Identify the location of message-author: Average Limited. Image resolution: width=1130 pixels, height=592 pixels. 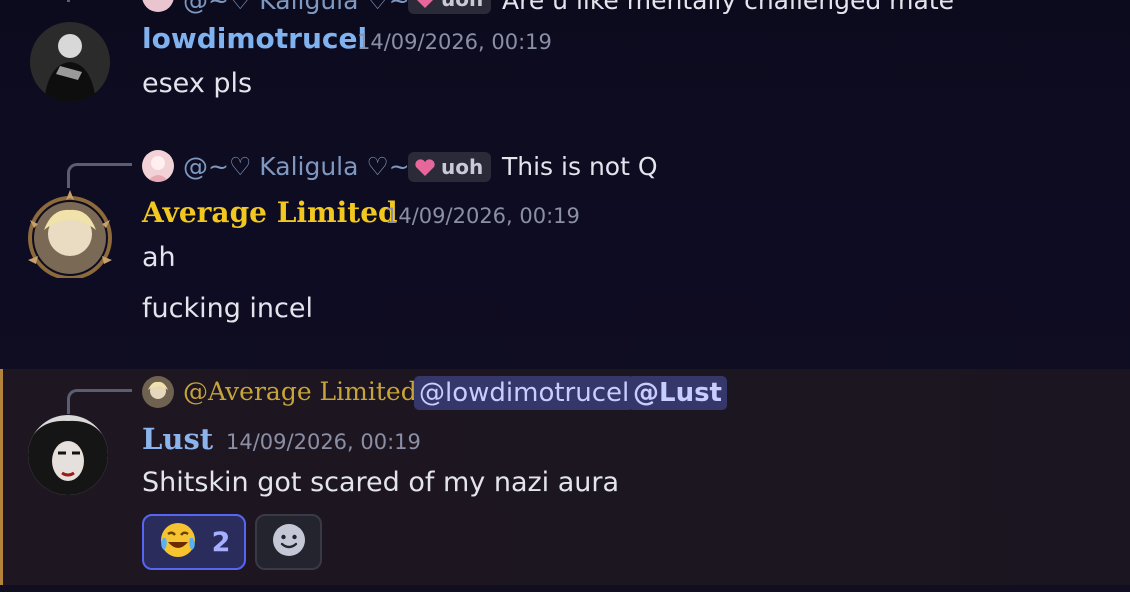
(270, 212).